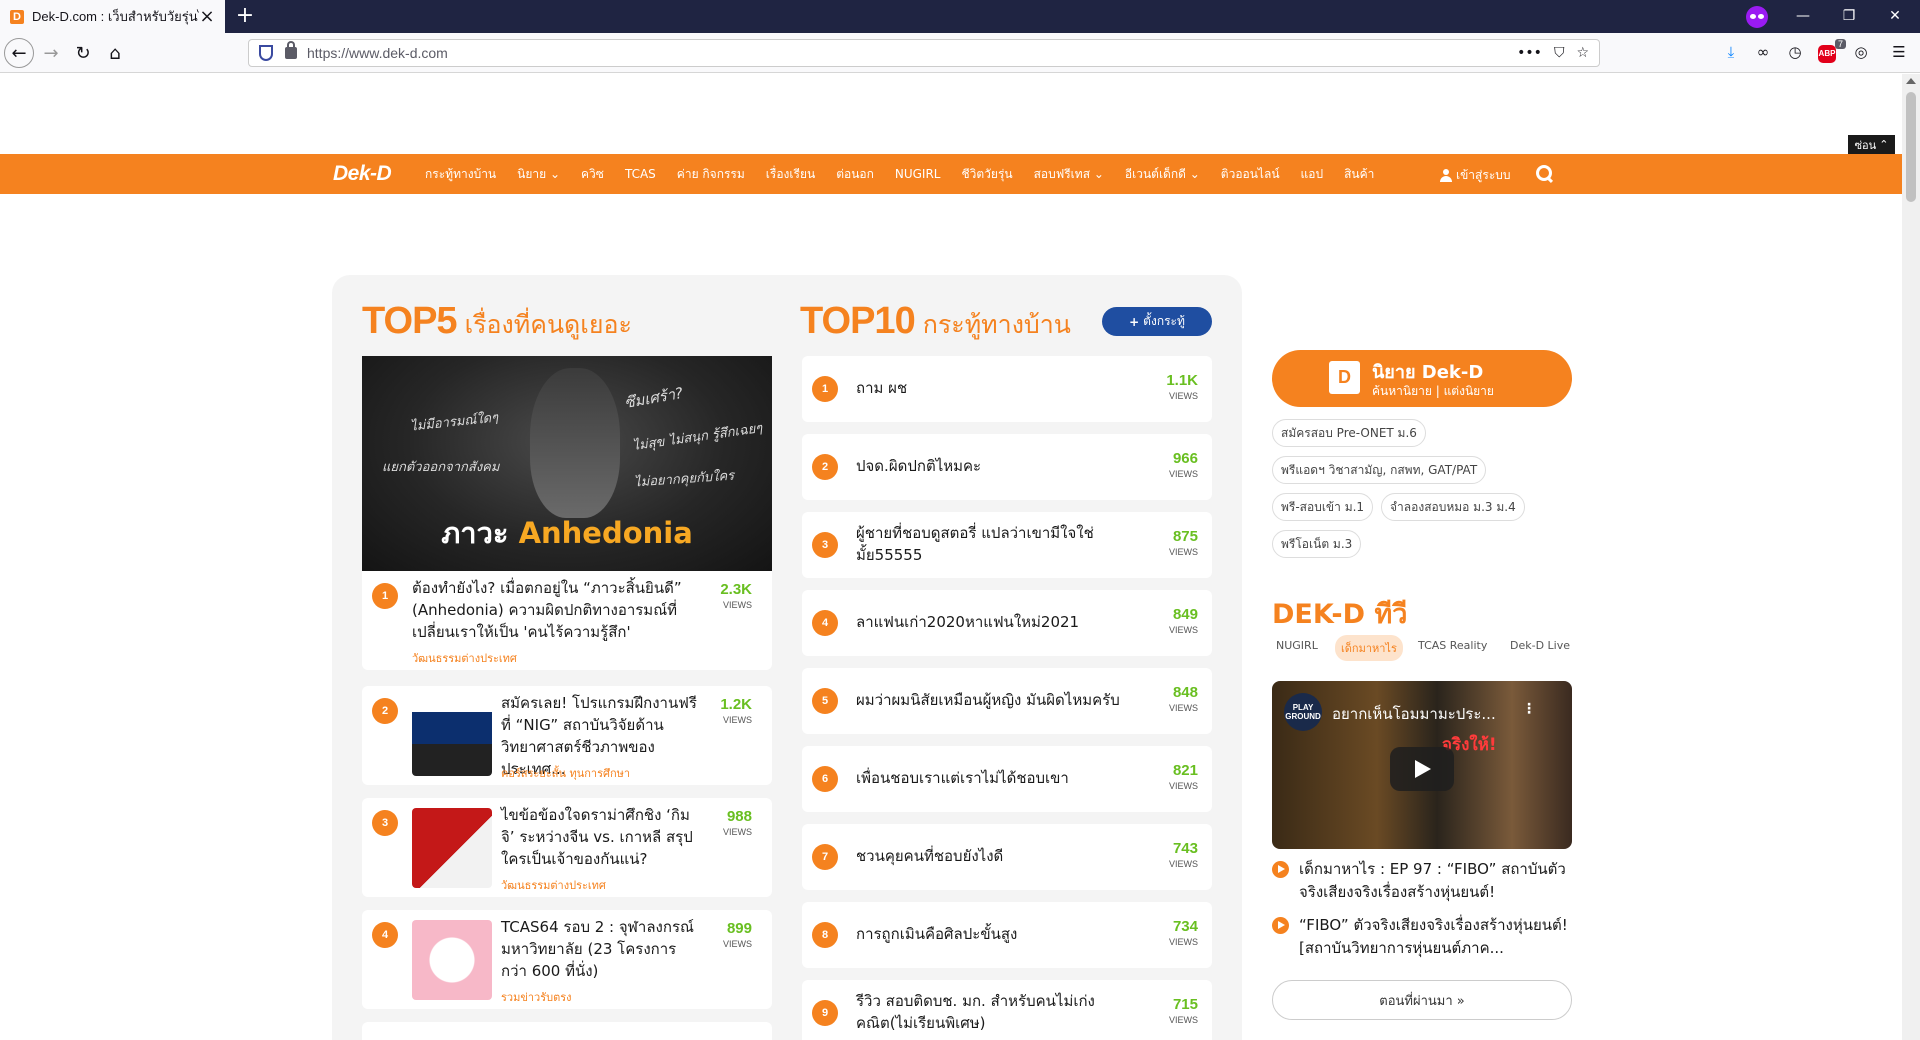 The image size is (1920, 1040). I want to click on top10-item: 1 ถาม ผช 1.1K VIEWS, so click(1007, 389).